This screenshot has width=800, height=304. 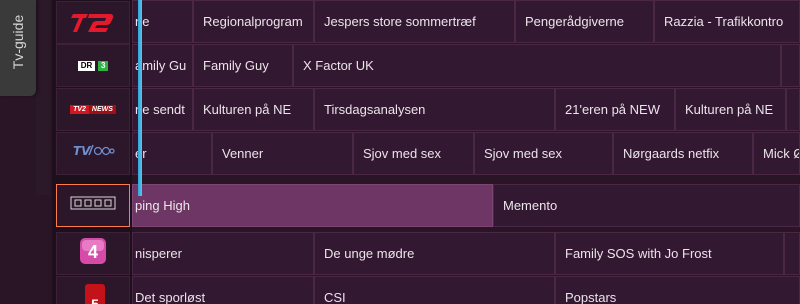 What do you see at coordinates (95, 294) in the screenshot?
I see `channel-5-logo-icon: 5` at bounding box center [95, 294].